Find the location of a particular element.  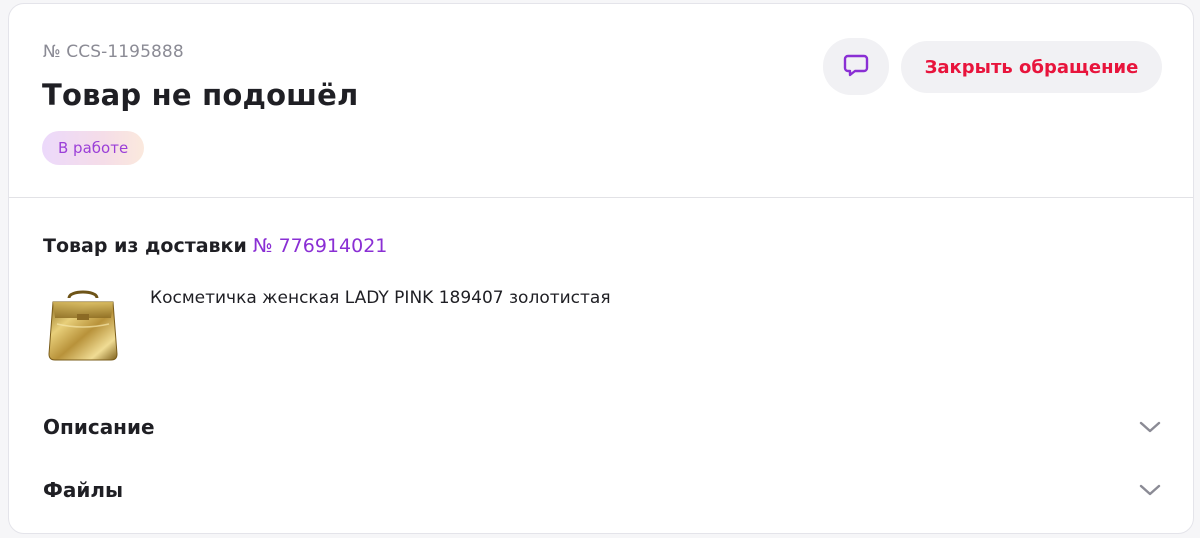

chat-button is located at coordinates (856, 66).